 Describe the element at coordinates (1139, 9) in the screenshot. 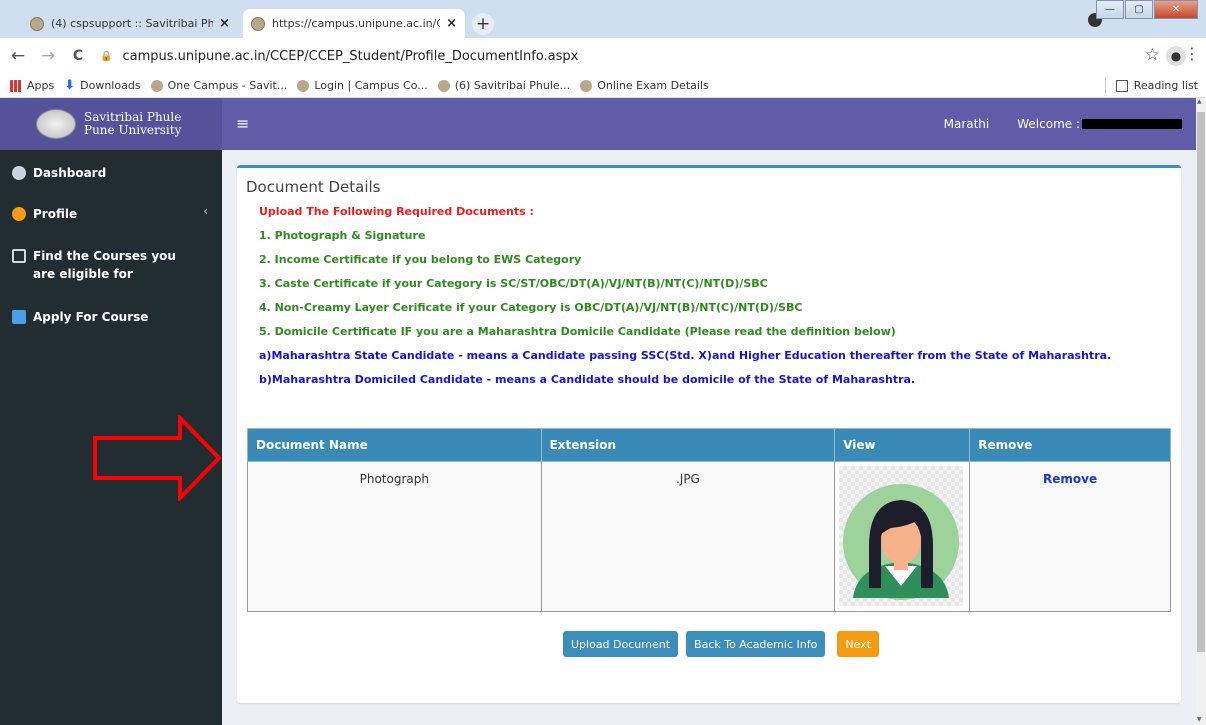

I see `maximize-button: ▢` at that location.